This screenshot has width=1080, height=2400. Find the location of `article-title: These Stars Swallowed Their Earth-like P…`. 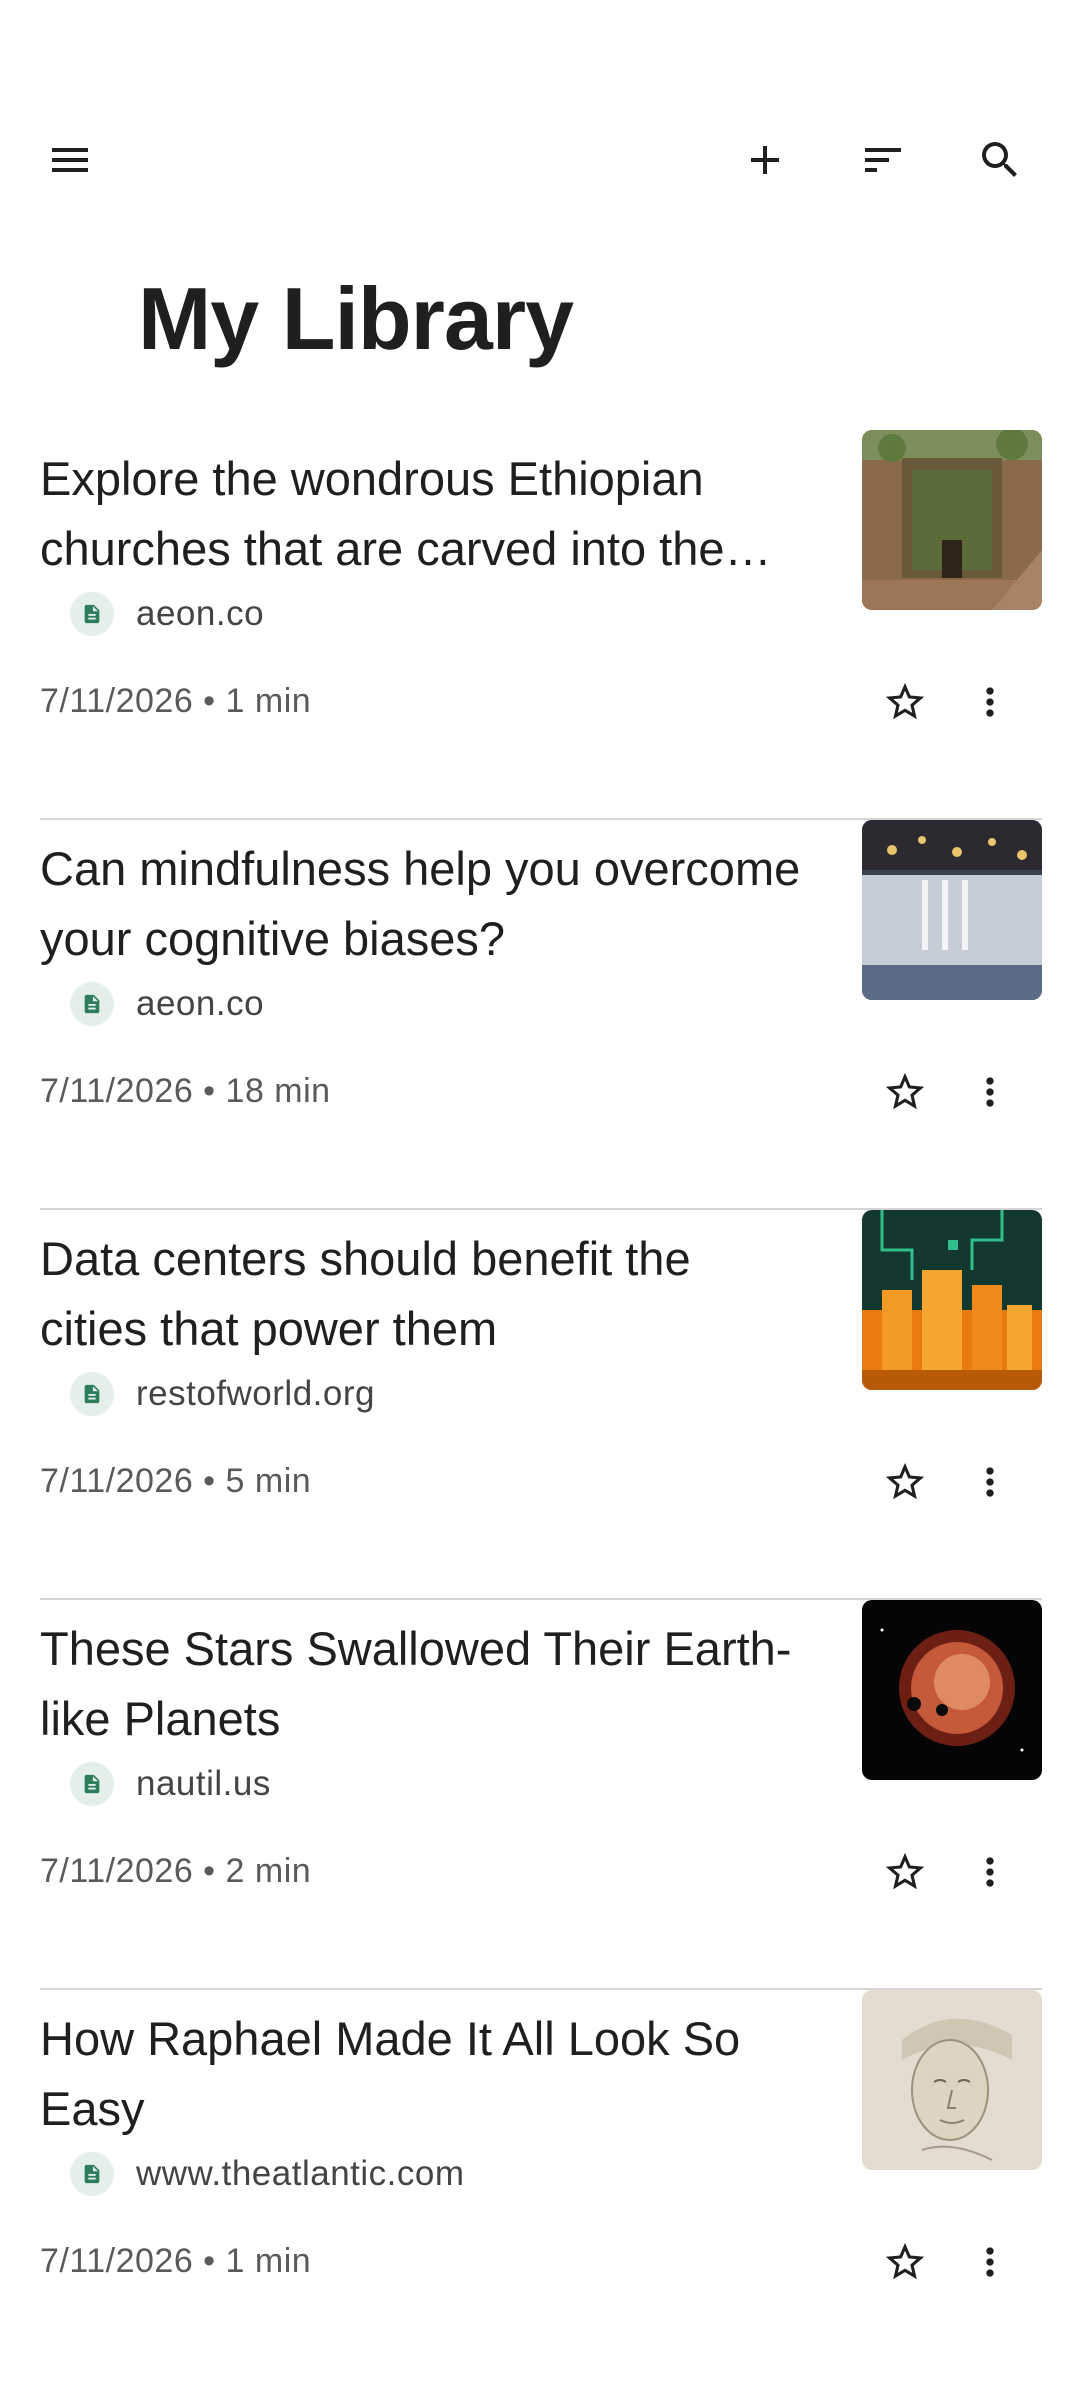

article-title: These Stars Swallowed Their Earth-like P… is located at coordinates (425, 1684).